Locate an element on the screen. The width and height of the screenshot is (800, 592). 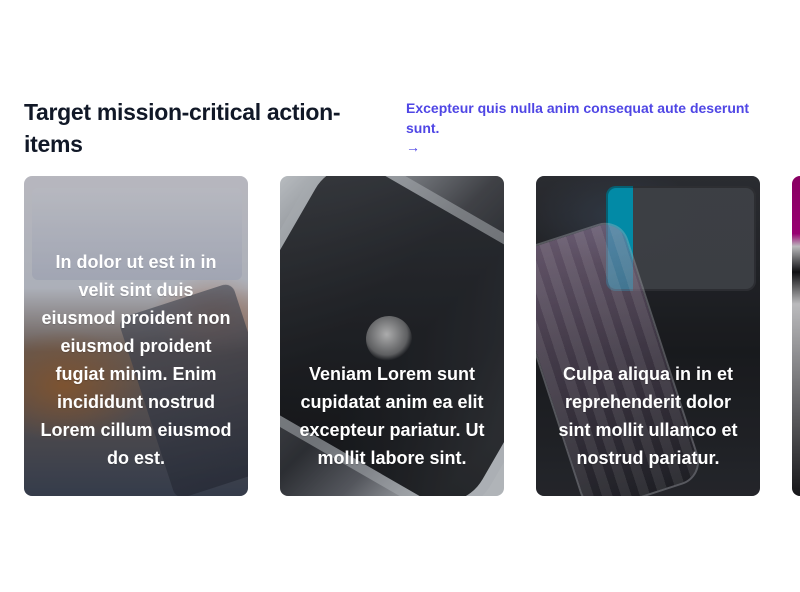
card-image-overlay is located at coordinates (796, 336).